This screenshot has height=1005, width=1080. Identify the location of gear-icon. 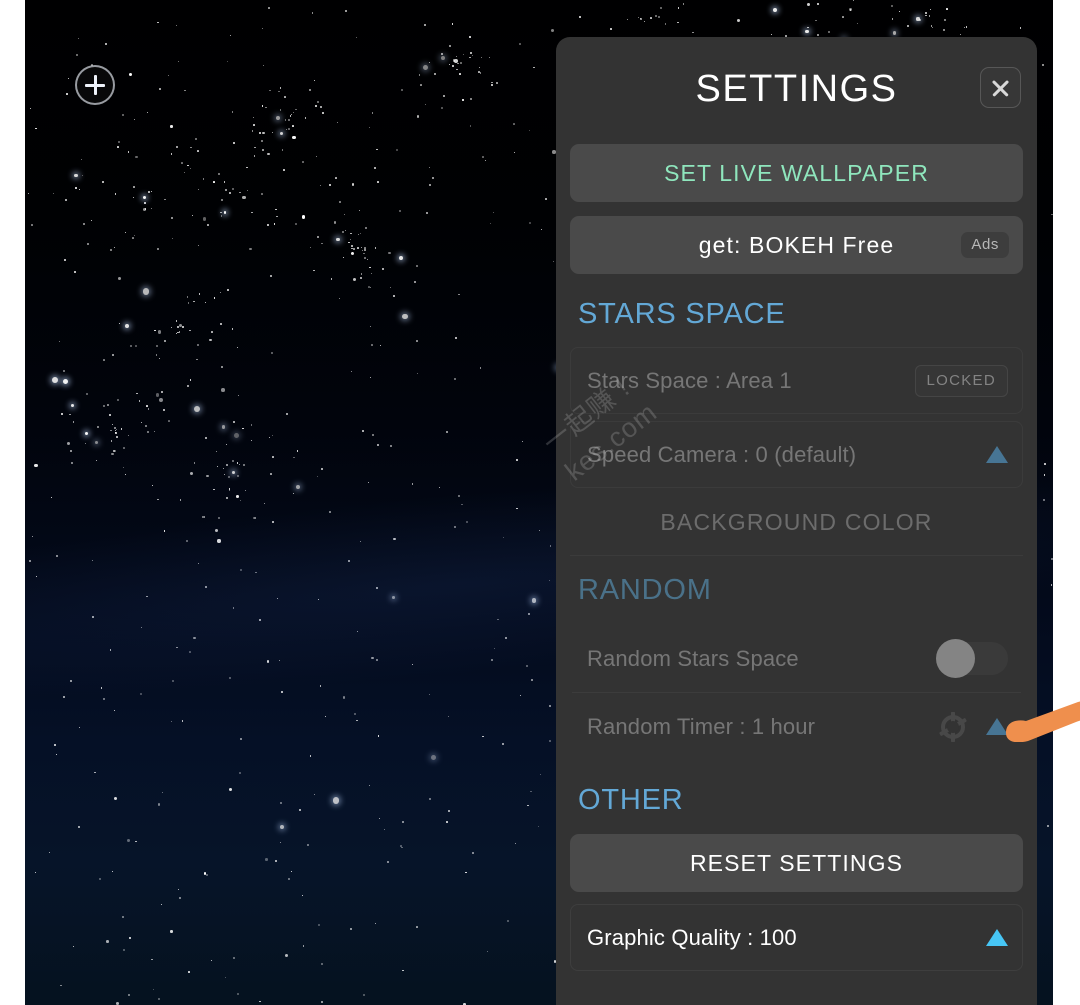
(953, 726).